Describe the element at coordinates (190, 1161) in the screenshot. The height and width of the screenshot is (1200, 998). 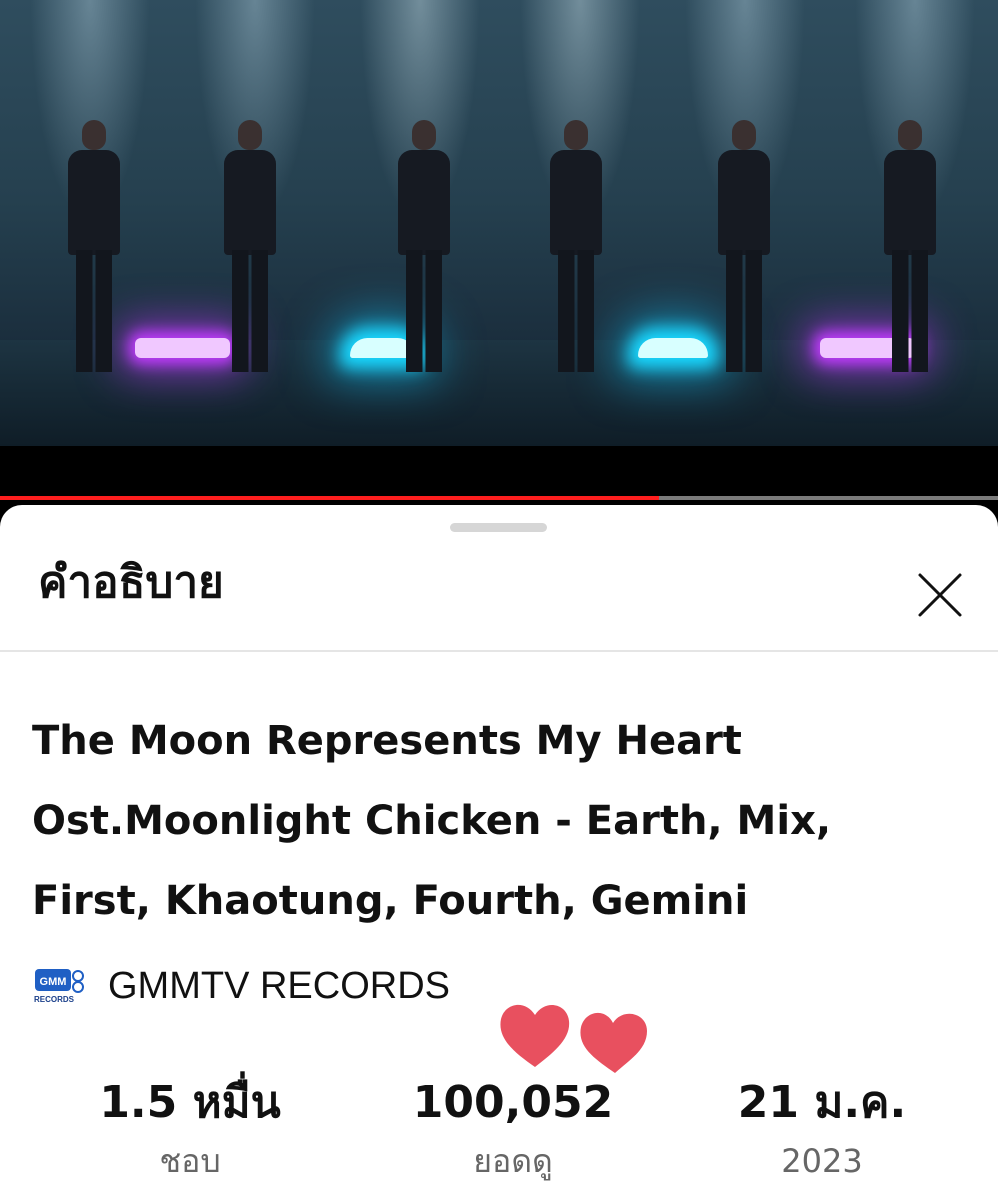
I see `likes-label: ชอบ` at that location.